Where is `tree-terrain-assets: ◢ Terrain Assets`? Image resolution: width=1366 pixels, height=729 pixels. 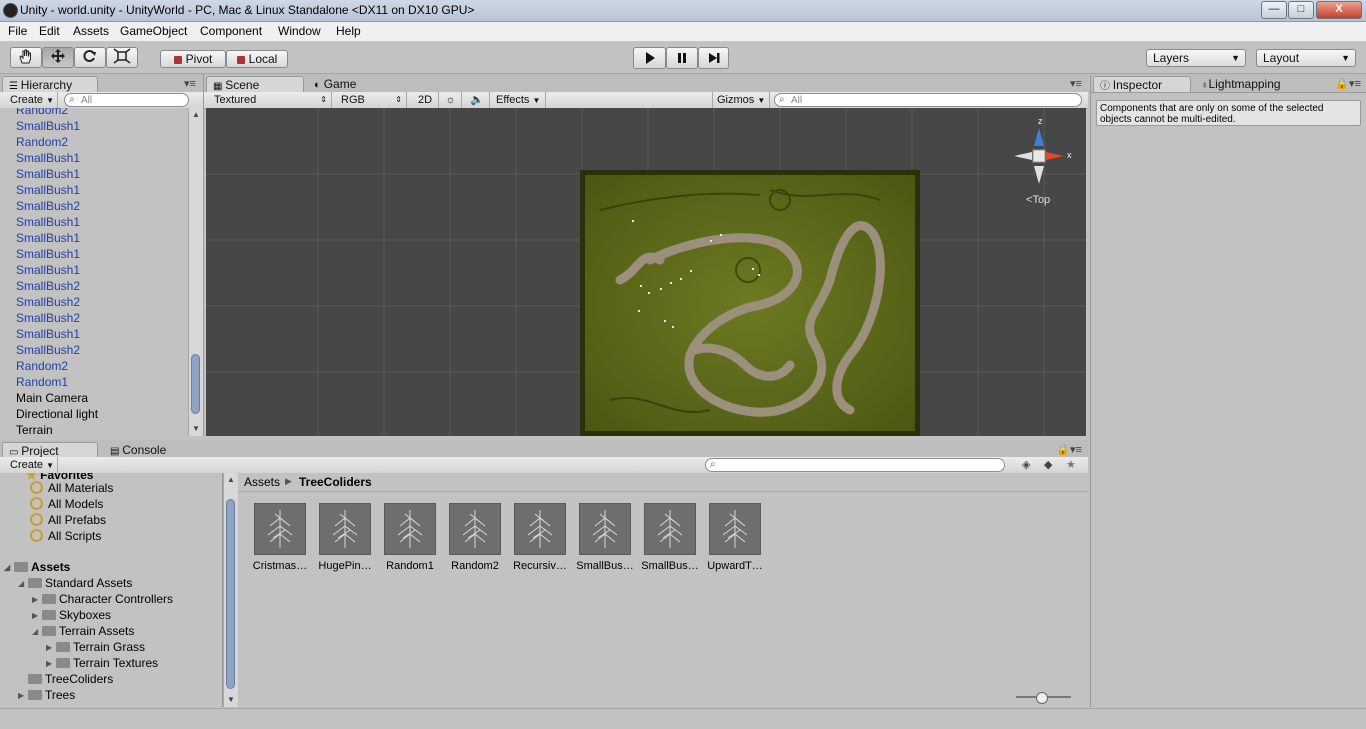
tree-terrain-assets: ◢ Terrain Assets is located at coordinates (83, 631).